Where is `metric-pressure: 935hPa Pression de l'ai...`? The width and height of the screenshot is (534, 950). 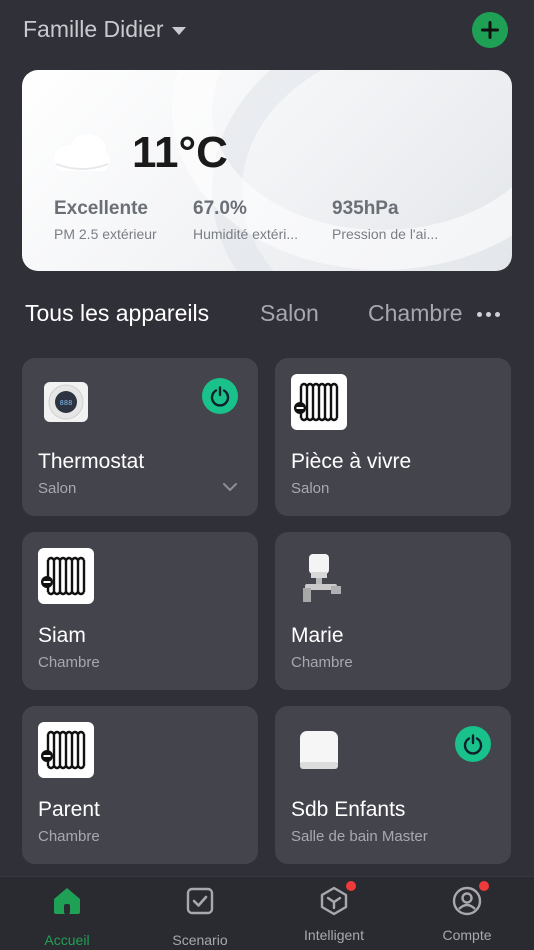
metric-pressure: 935hPa Pression de l'ai... is located at coordinates (385, 220).